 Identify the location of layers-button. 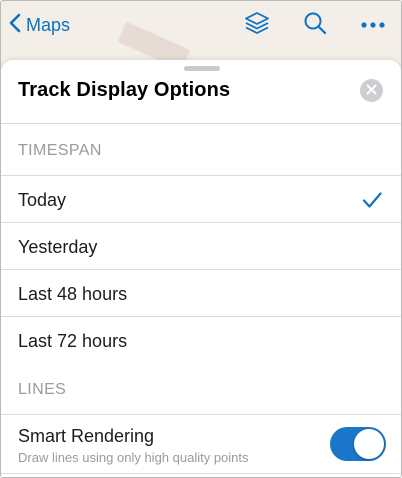
(257, 25).